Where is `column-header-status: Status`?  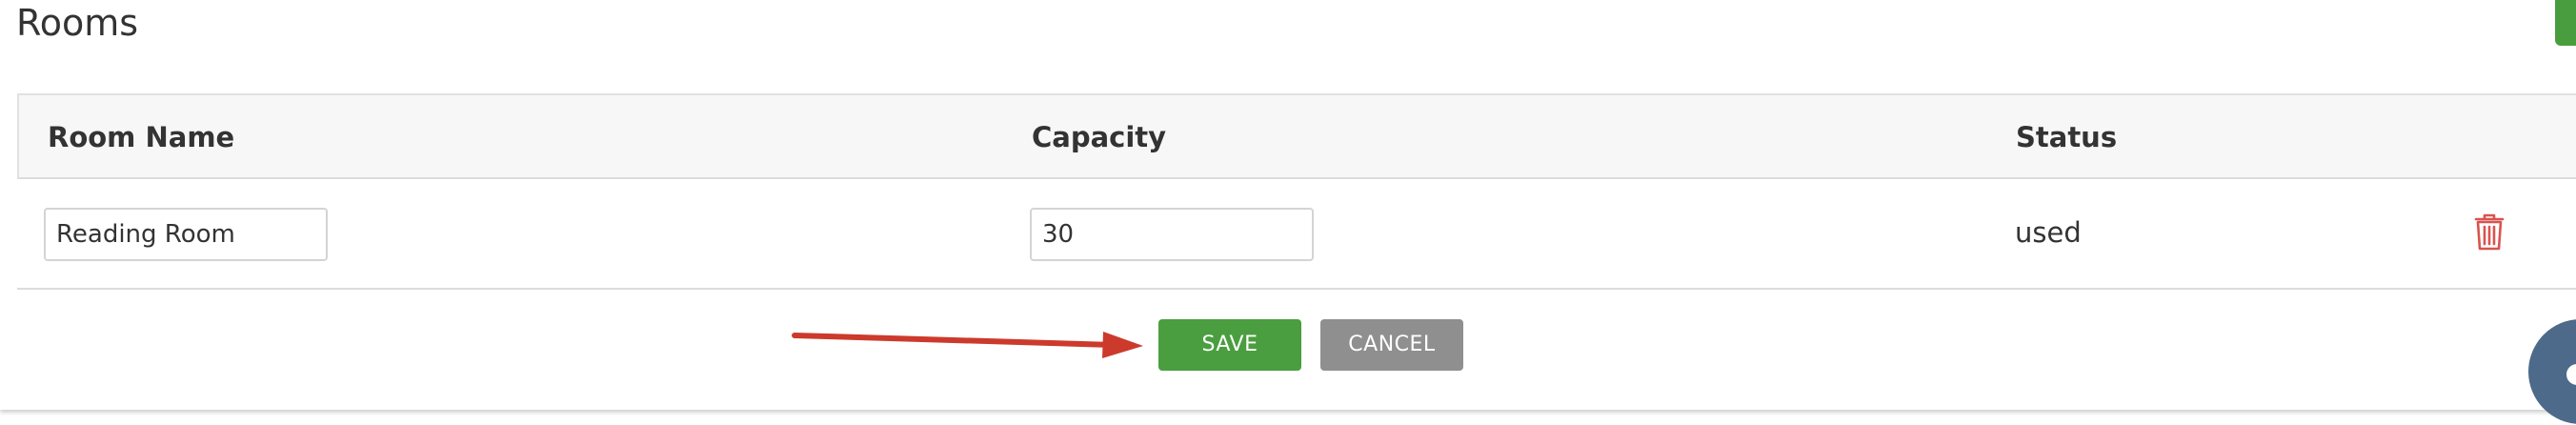 column-header-status: Status is located at coordinates (2067, 137).